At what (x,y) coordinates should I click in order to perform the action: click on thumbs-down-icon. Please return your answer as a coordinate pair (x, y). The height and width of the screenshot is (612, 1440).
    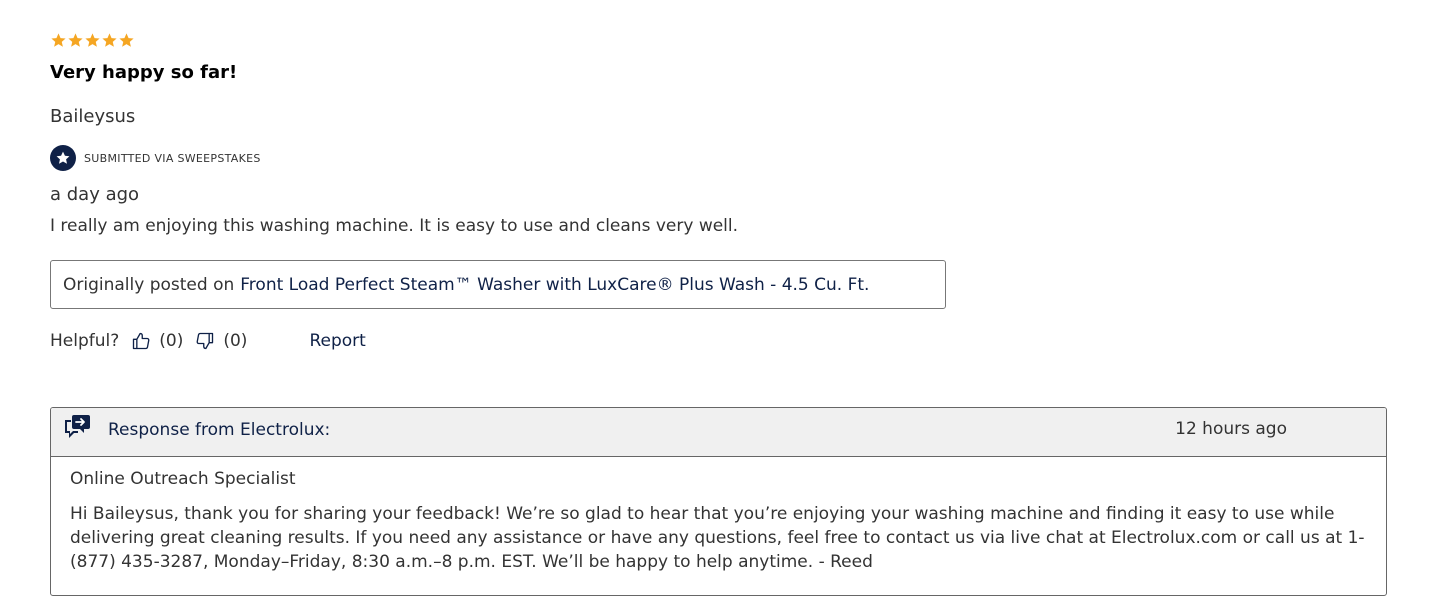
    Looking at the image, I should click on (205, 341).